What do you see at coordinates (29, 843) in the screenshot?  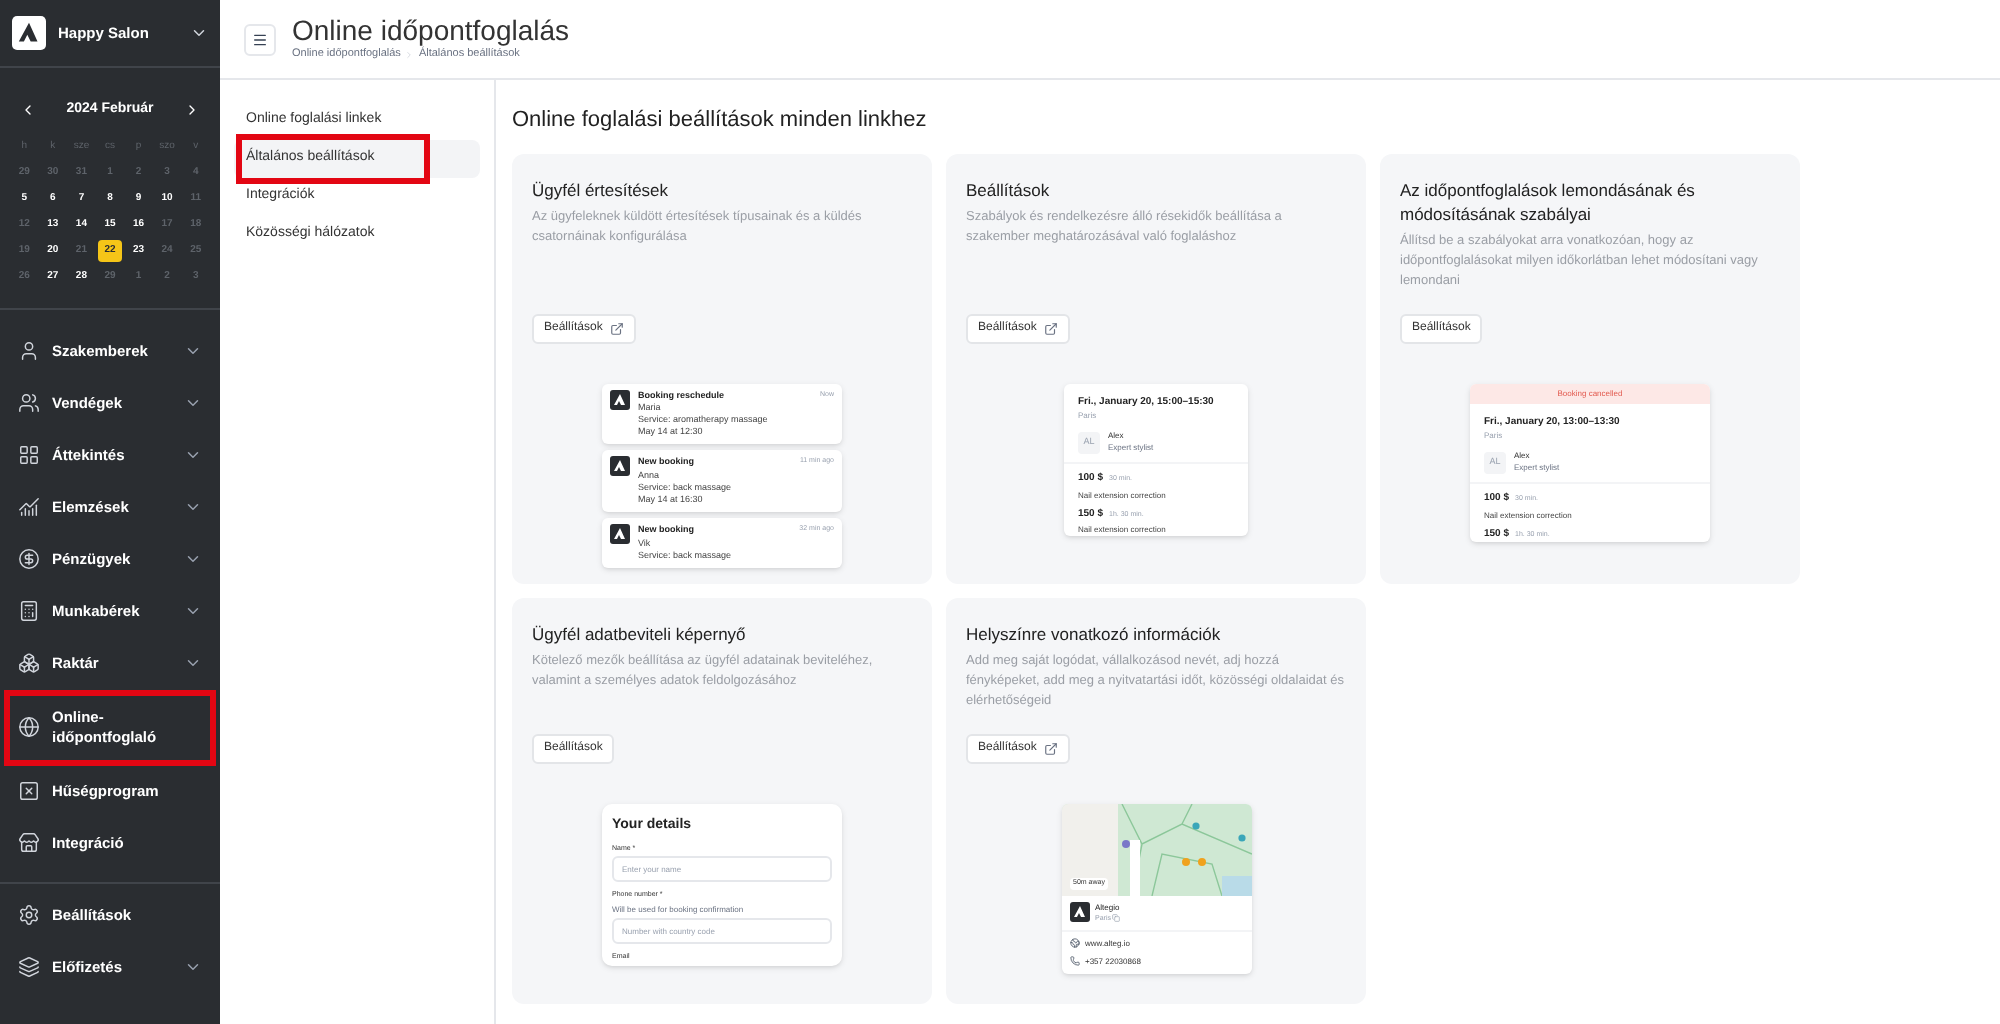 I see `store-icon` at bounding box center [29, 843].